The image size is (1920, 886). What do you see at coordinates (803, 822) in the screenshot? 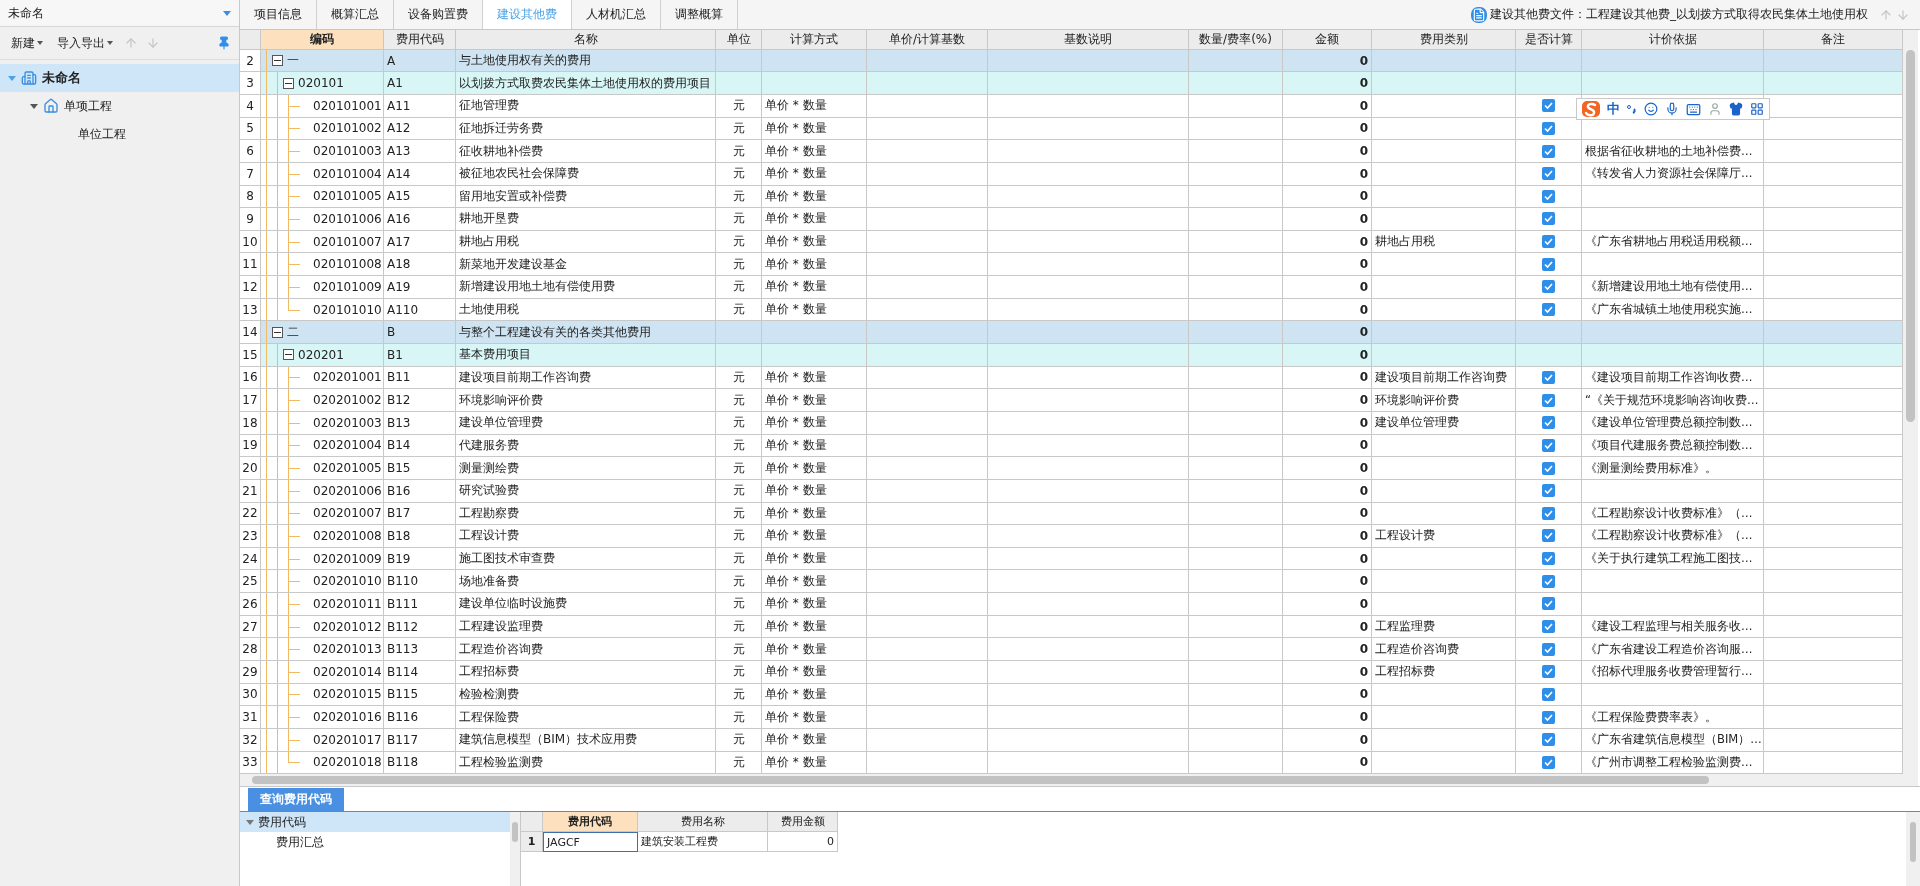
I see `column-header: 费用金额` at bounding box center [803, 822].